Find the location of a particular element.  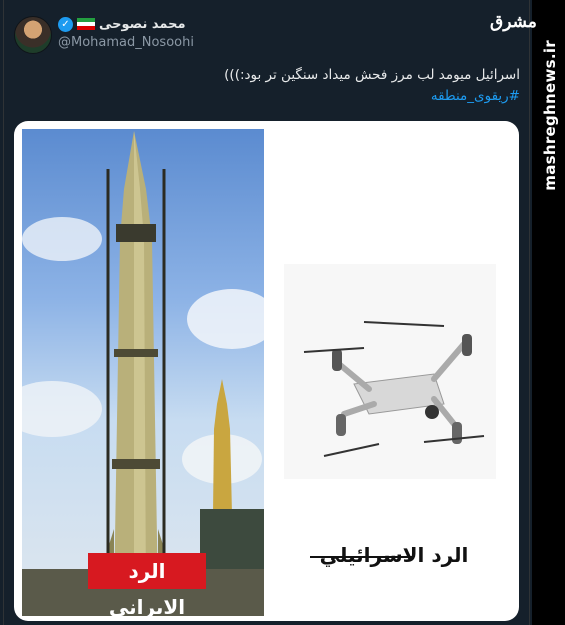

drone-illustration is located at coordinates (394, 389).